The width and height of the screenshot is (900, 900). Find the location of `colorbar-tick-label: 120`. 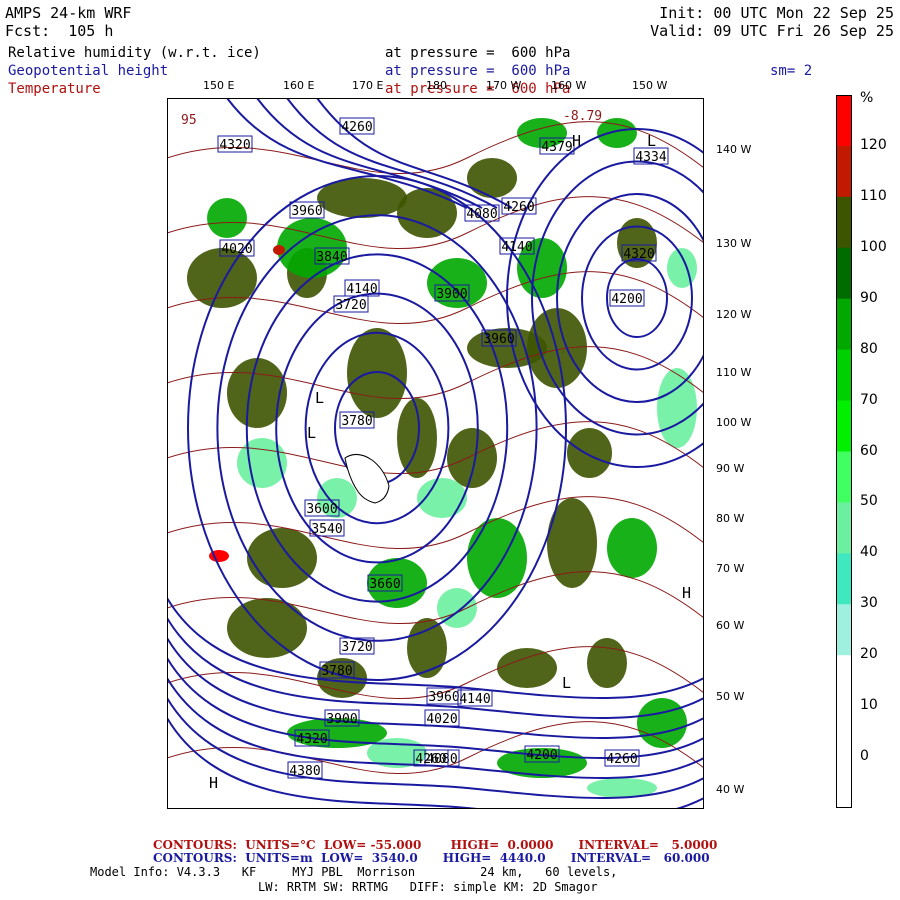

colorbar-tick-label: 120 is located at coordinates (873, 144).